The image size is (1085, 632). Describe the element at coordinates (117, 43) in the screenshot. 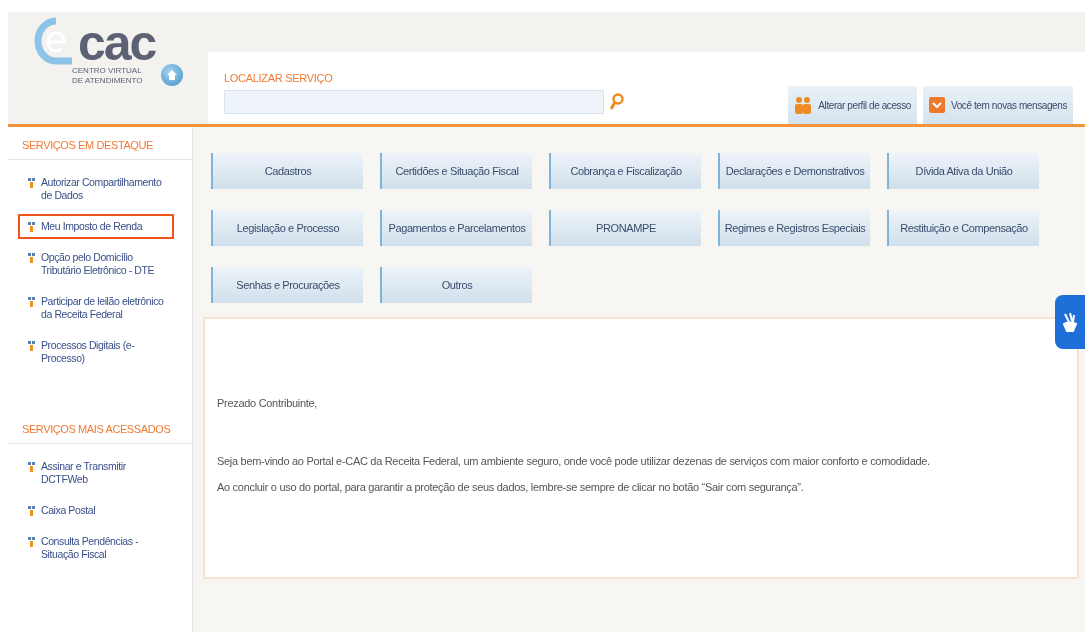

I see `logo-text: cac` at that location.